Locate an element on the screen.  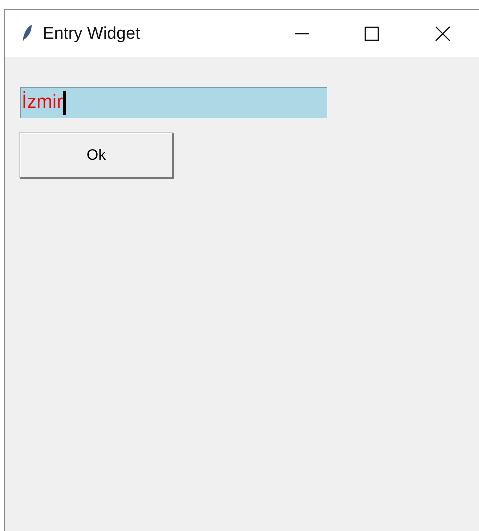
minimize-icon is located at coordinates (302, 33).